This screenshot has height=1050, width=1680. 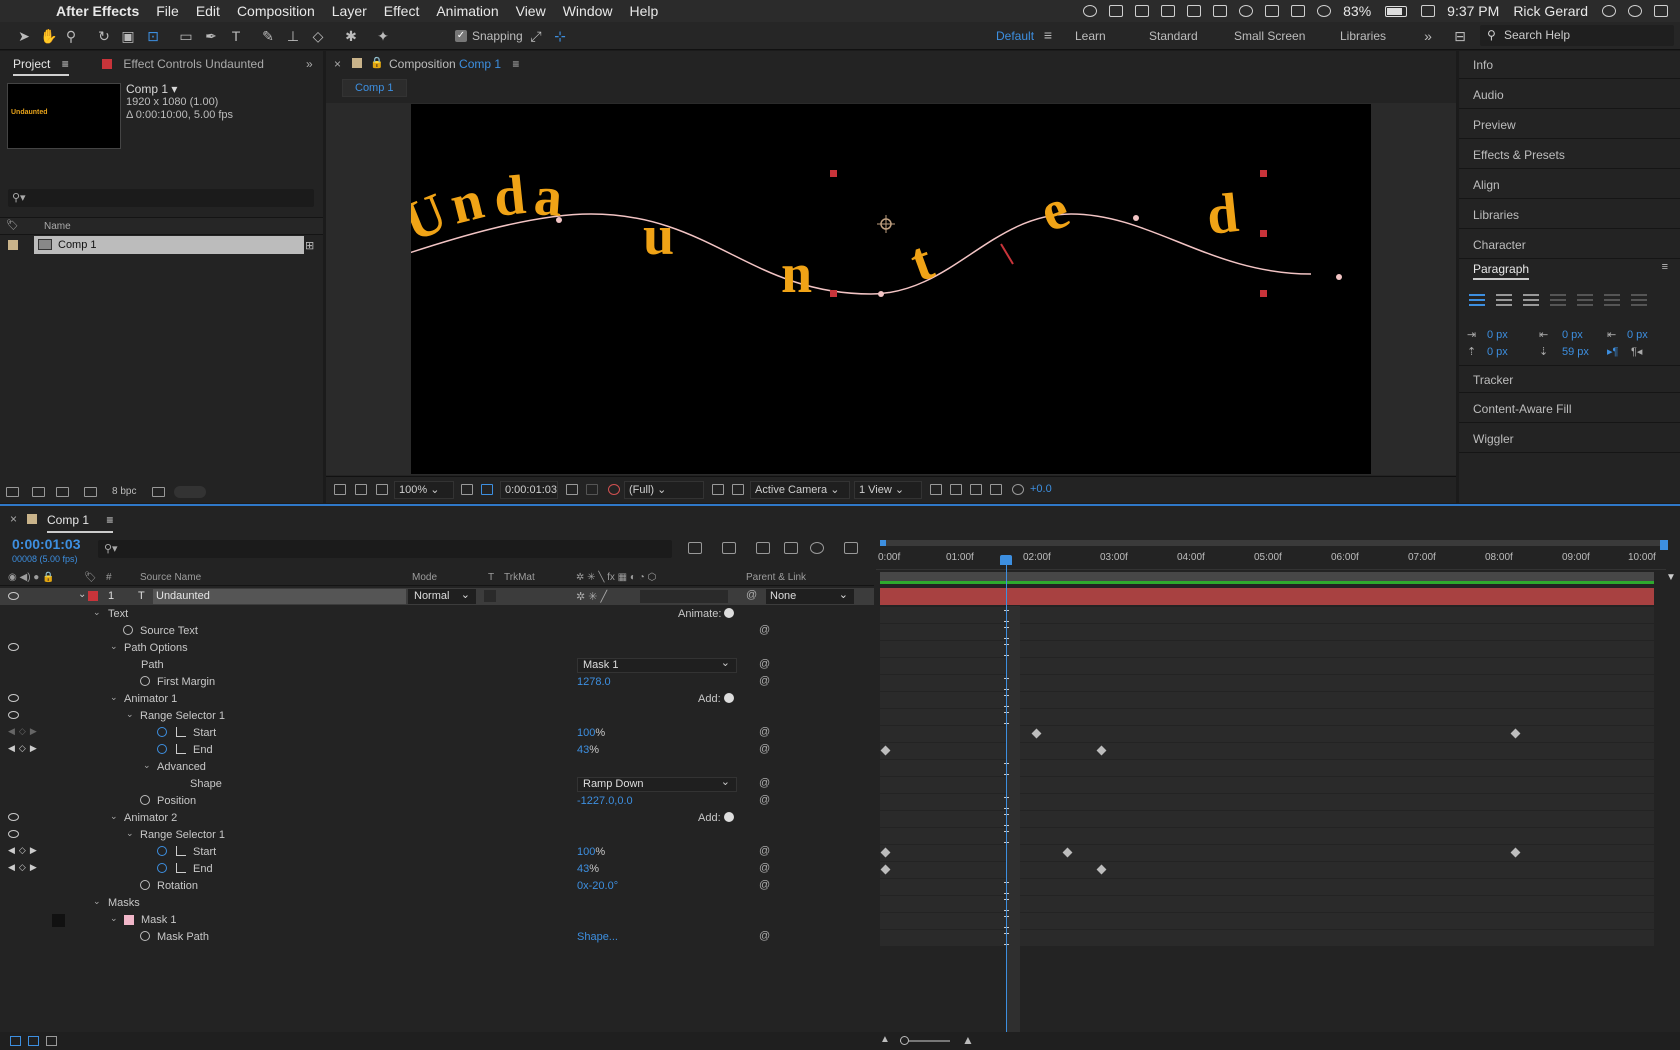 I want to click on label-column-icon: 🏷, so click(x=90, y=577).